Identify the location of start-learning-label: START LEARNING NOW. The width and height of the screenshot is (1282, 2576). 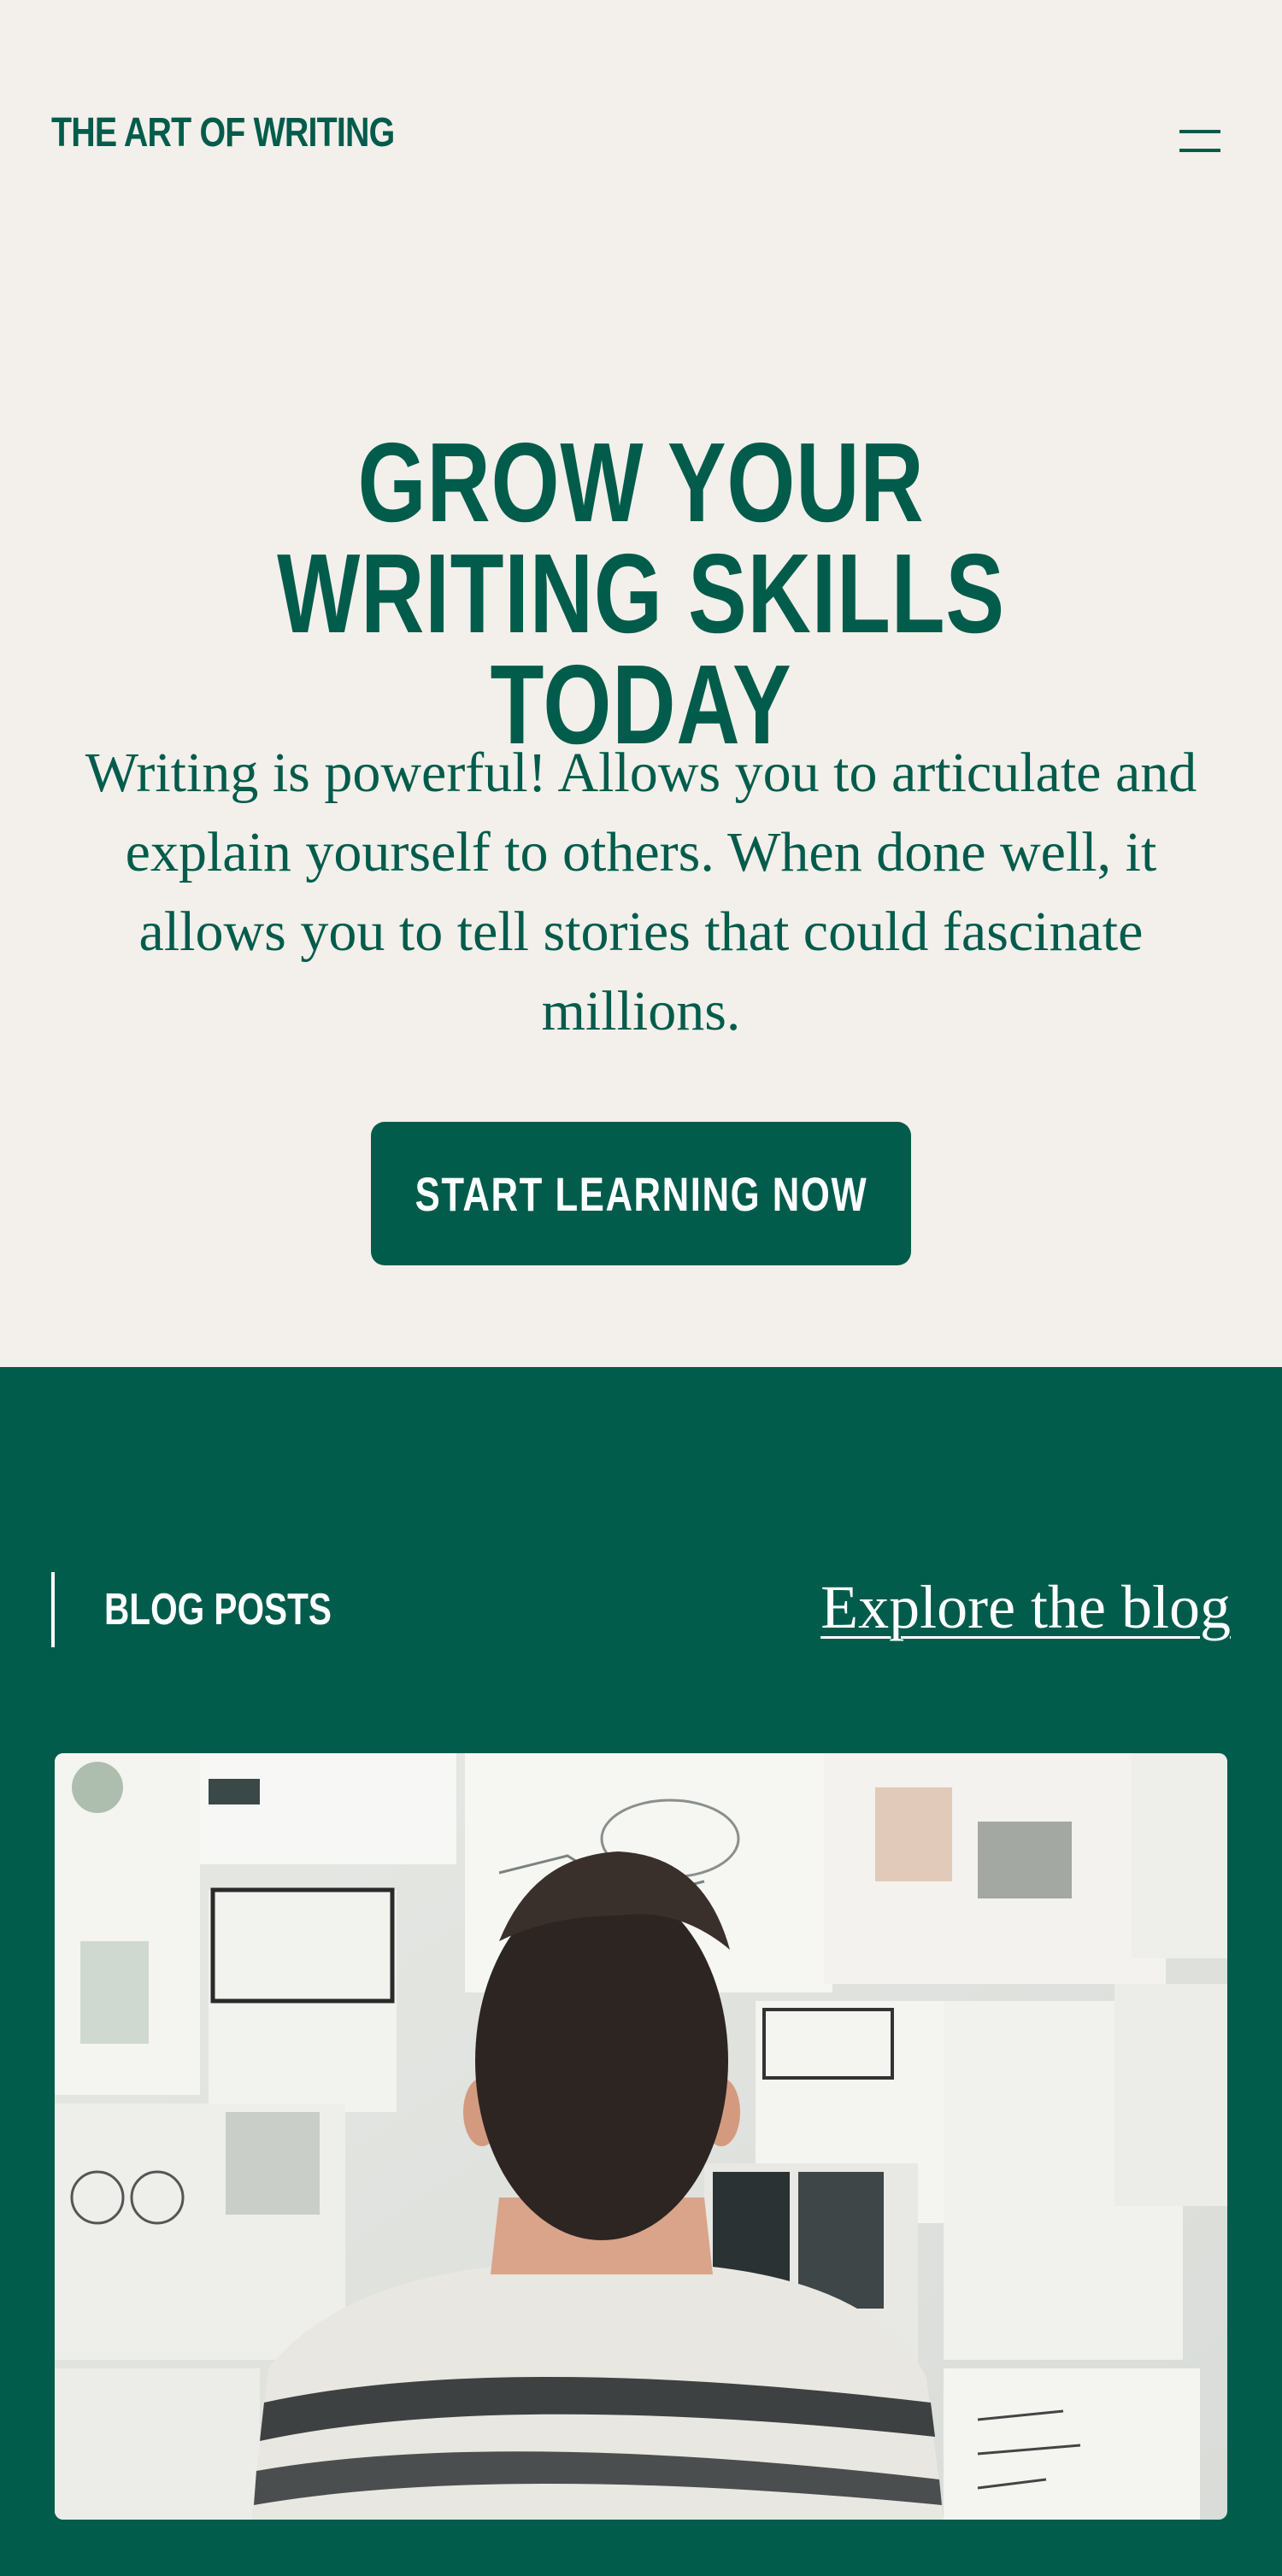
(641, 1193).